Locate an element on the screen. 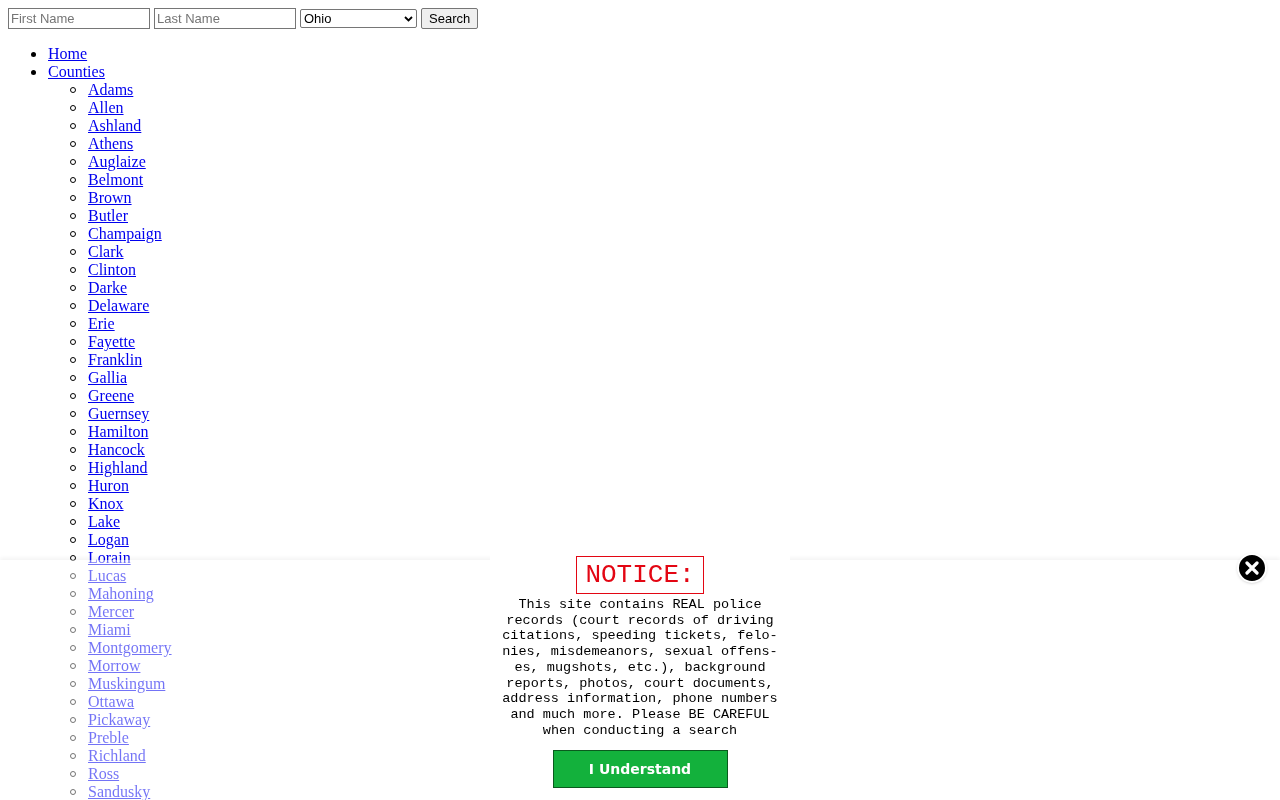 The width and height of the screenshot is (1280, 800). state-select: Ohio is located at coordinates (358, 18).